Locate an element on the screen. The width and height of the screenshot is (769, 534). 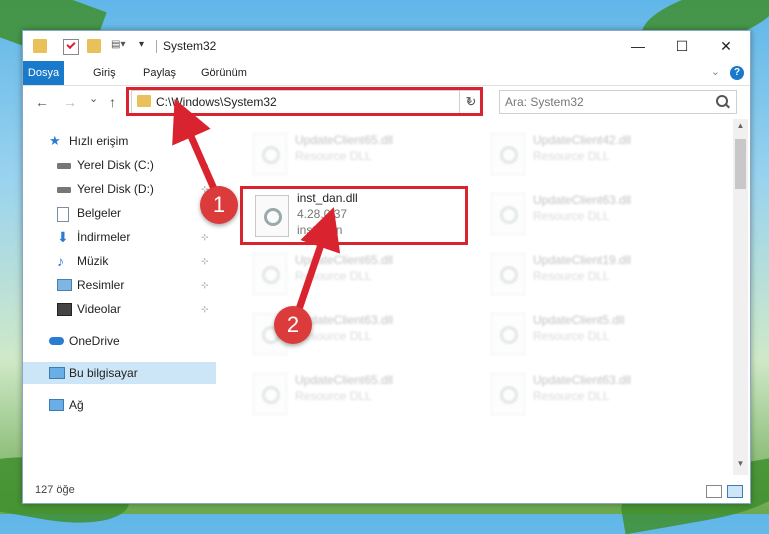
step-1-badge: 1 is located at coordinates (219, 205).